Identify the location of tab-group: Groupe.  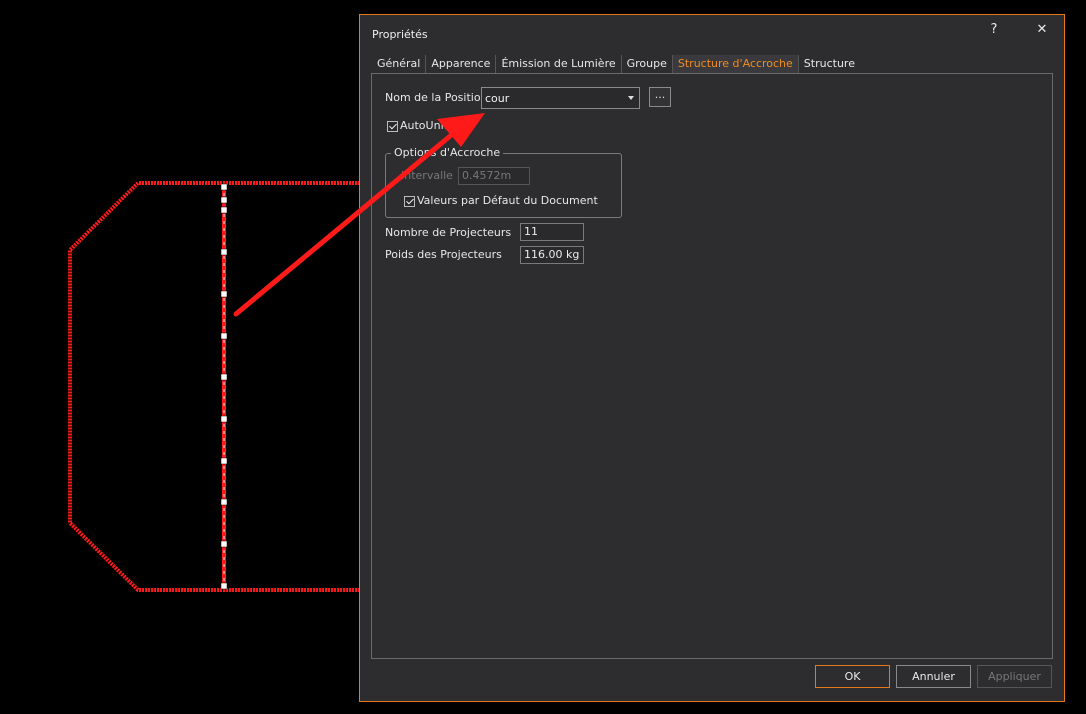
(647, 64).